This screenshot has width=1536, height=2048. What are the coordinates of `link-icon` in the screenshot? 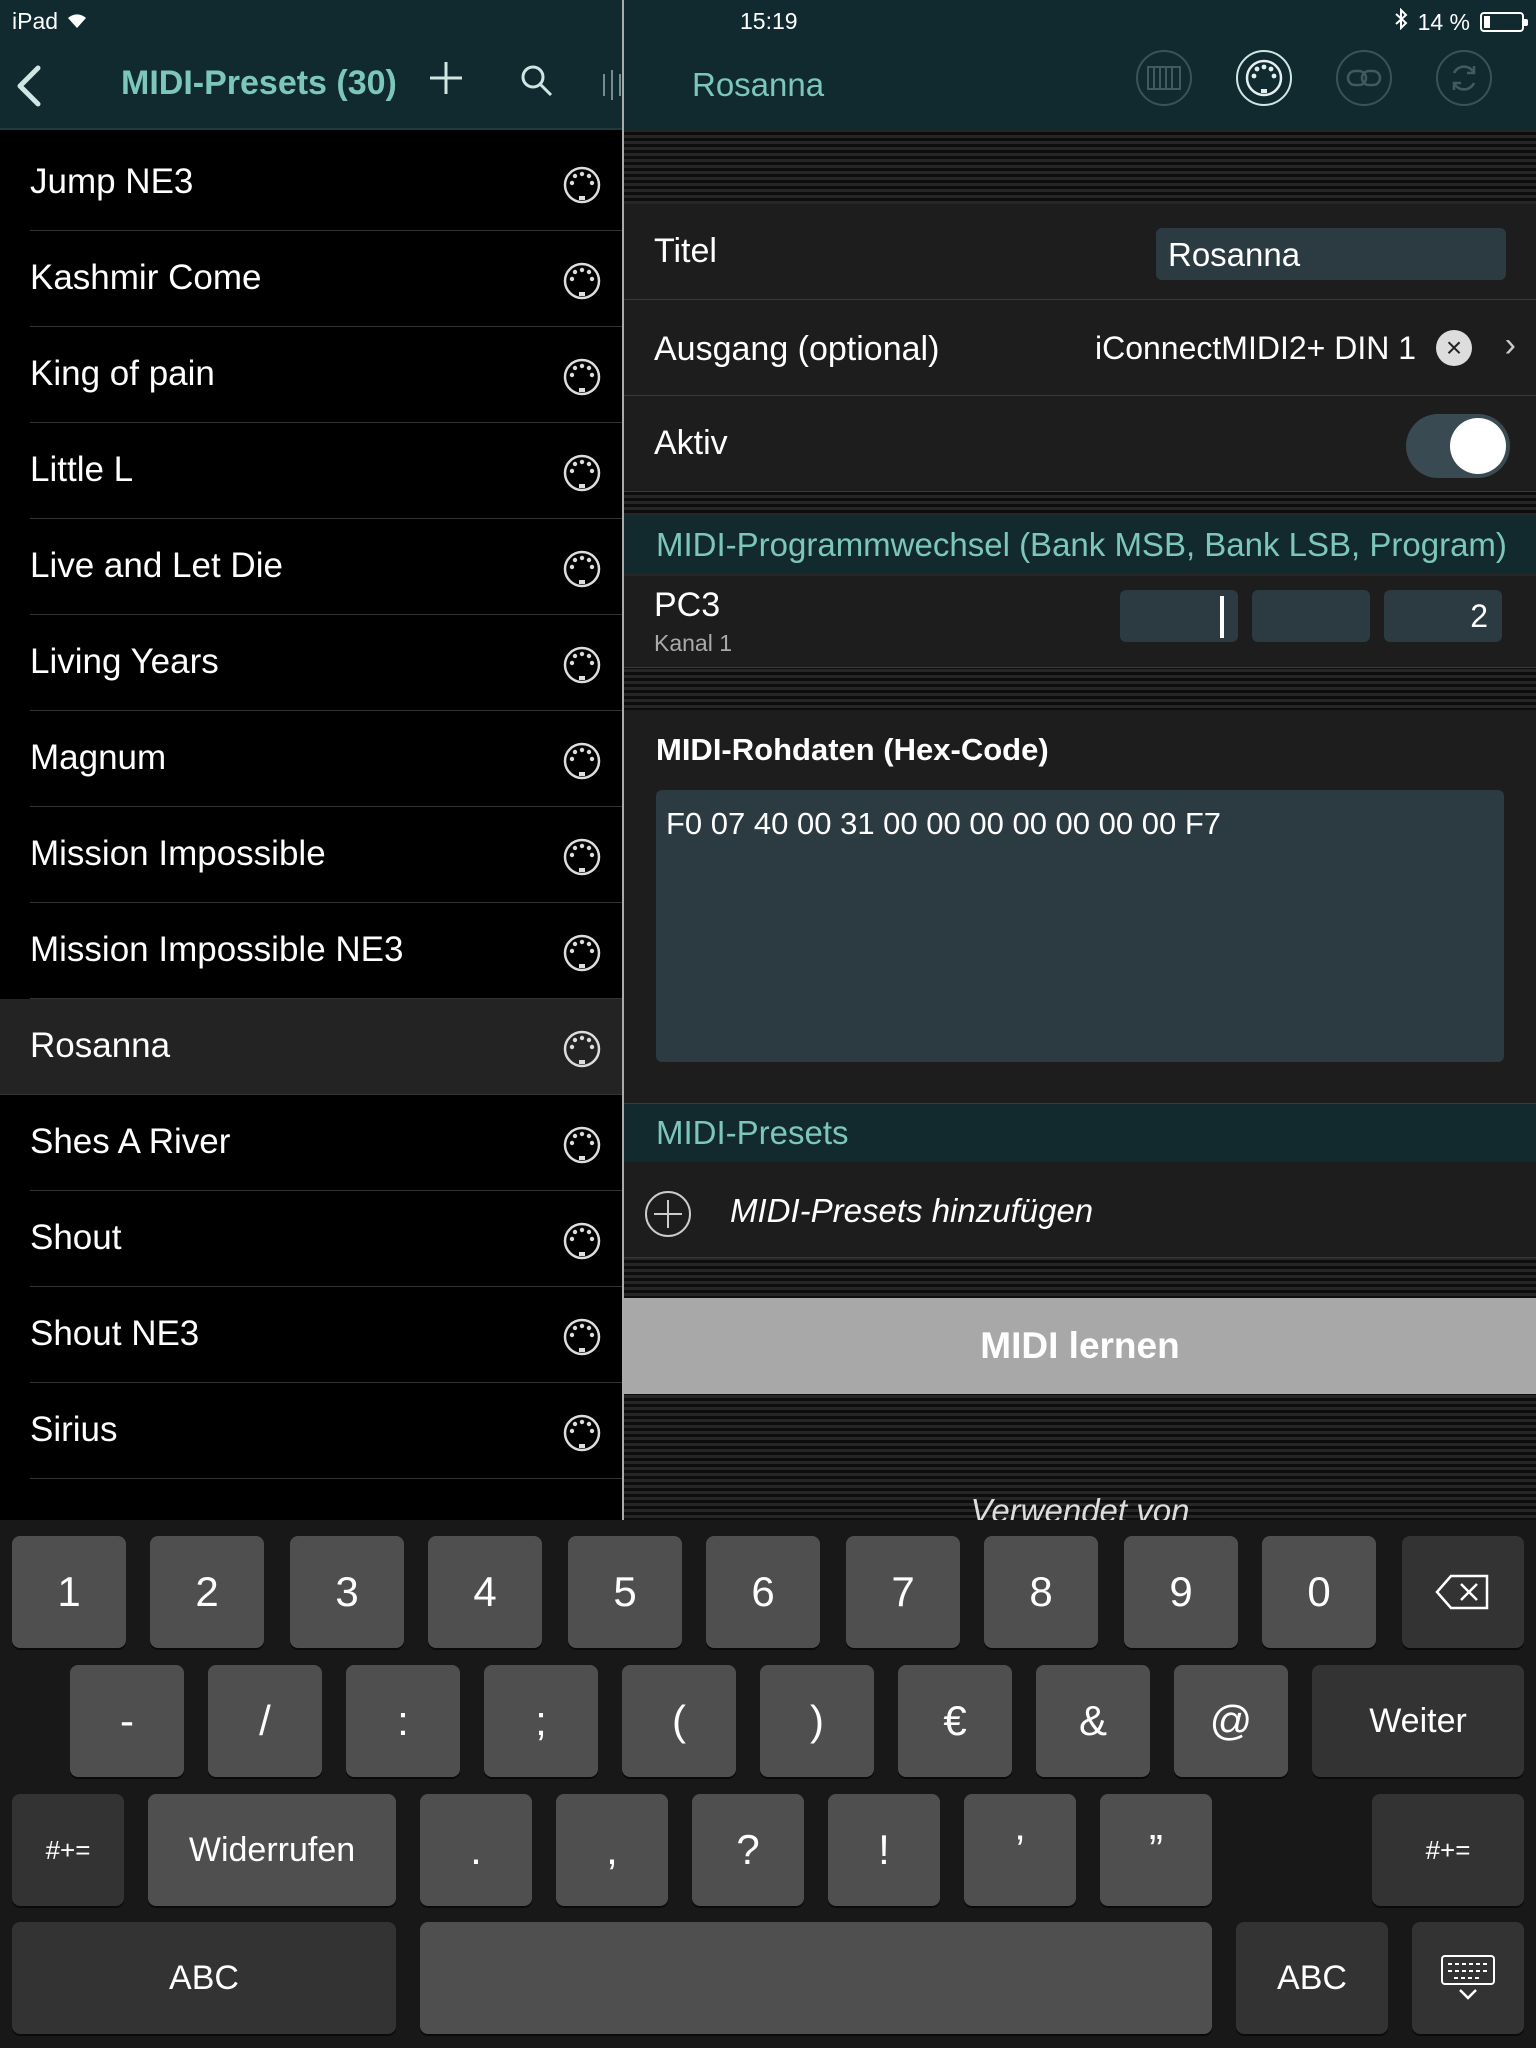 It's located at (1364, 78).